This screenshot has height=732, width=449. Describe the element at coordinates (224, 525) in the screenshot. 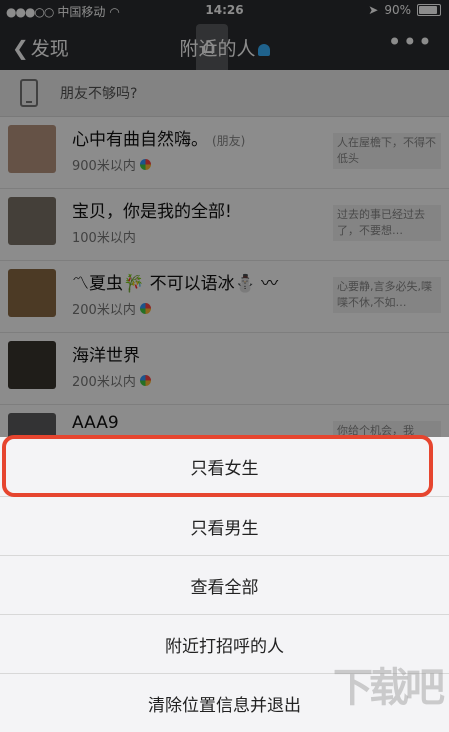

I see `option-male-only: 只看男生` at that location.